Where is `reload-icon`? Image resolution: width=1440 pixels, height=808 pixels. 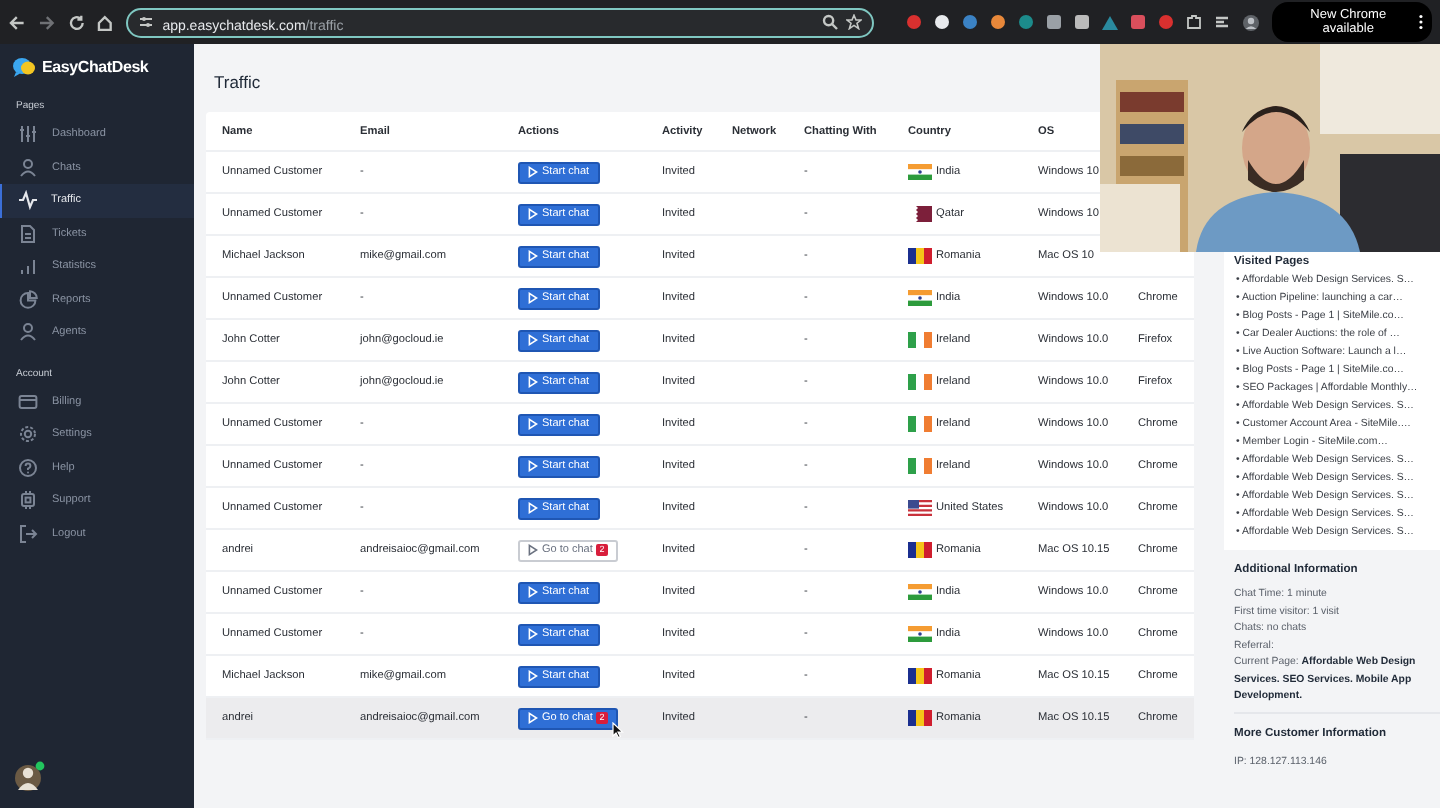
reload-icon is located at coordinates (76, 22).